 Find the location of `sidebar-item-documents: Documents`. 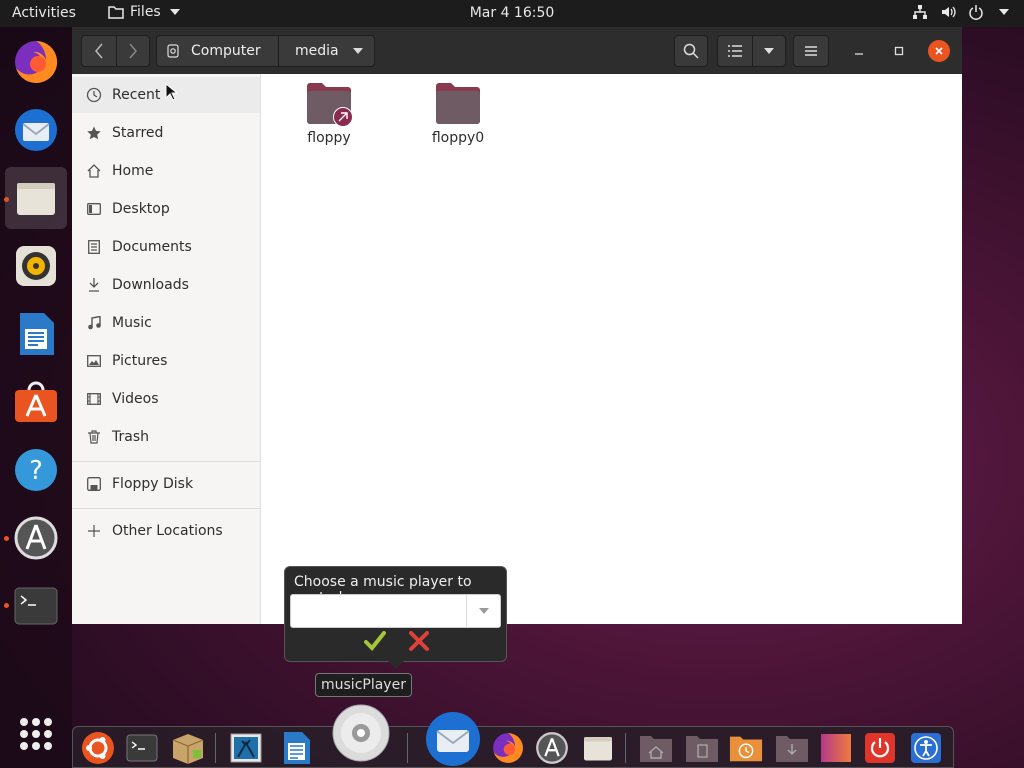

sidebar-item-documents: Documents is located at coordinates (166, 247).